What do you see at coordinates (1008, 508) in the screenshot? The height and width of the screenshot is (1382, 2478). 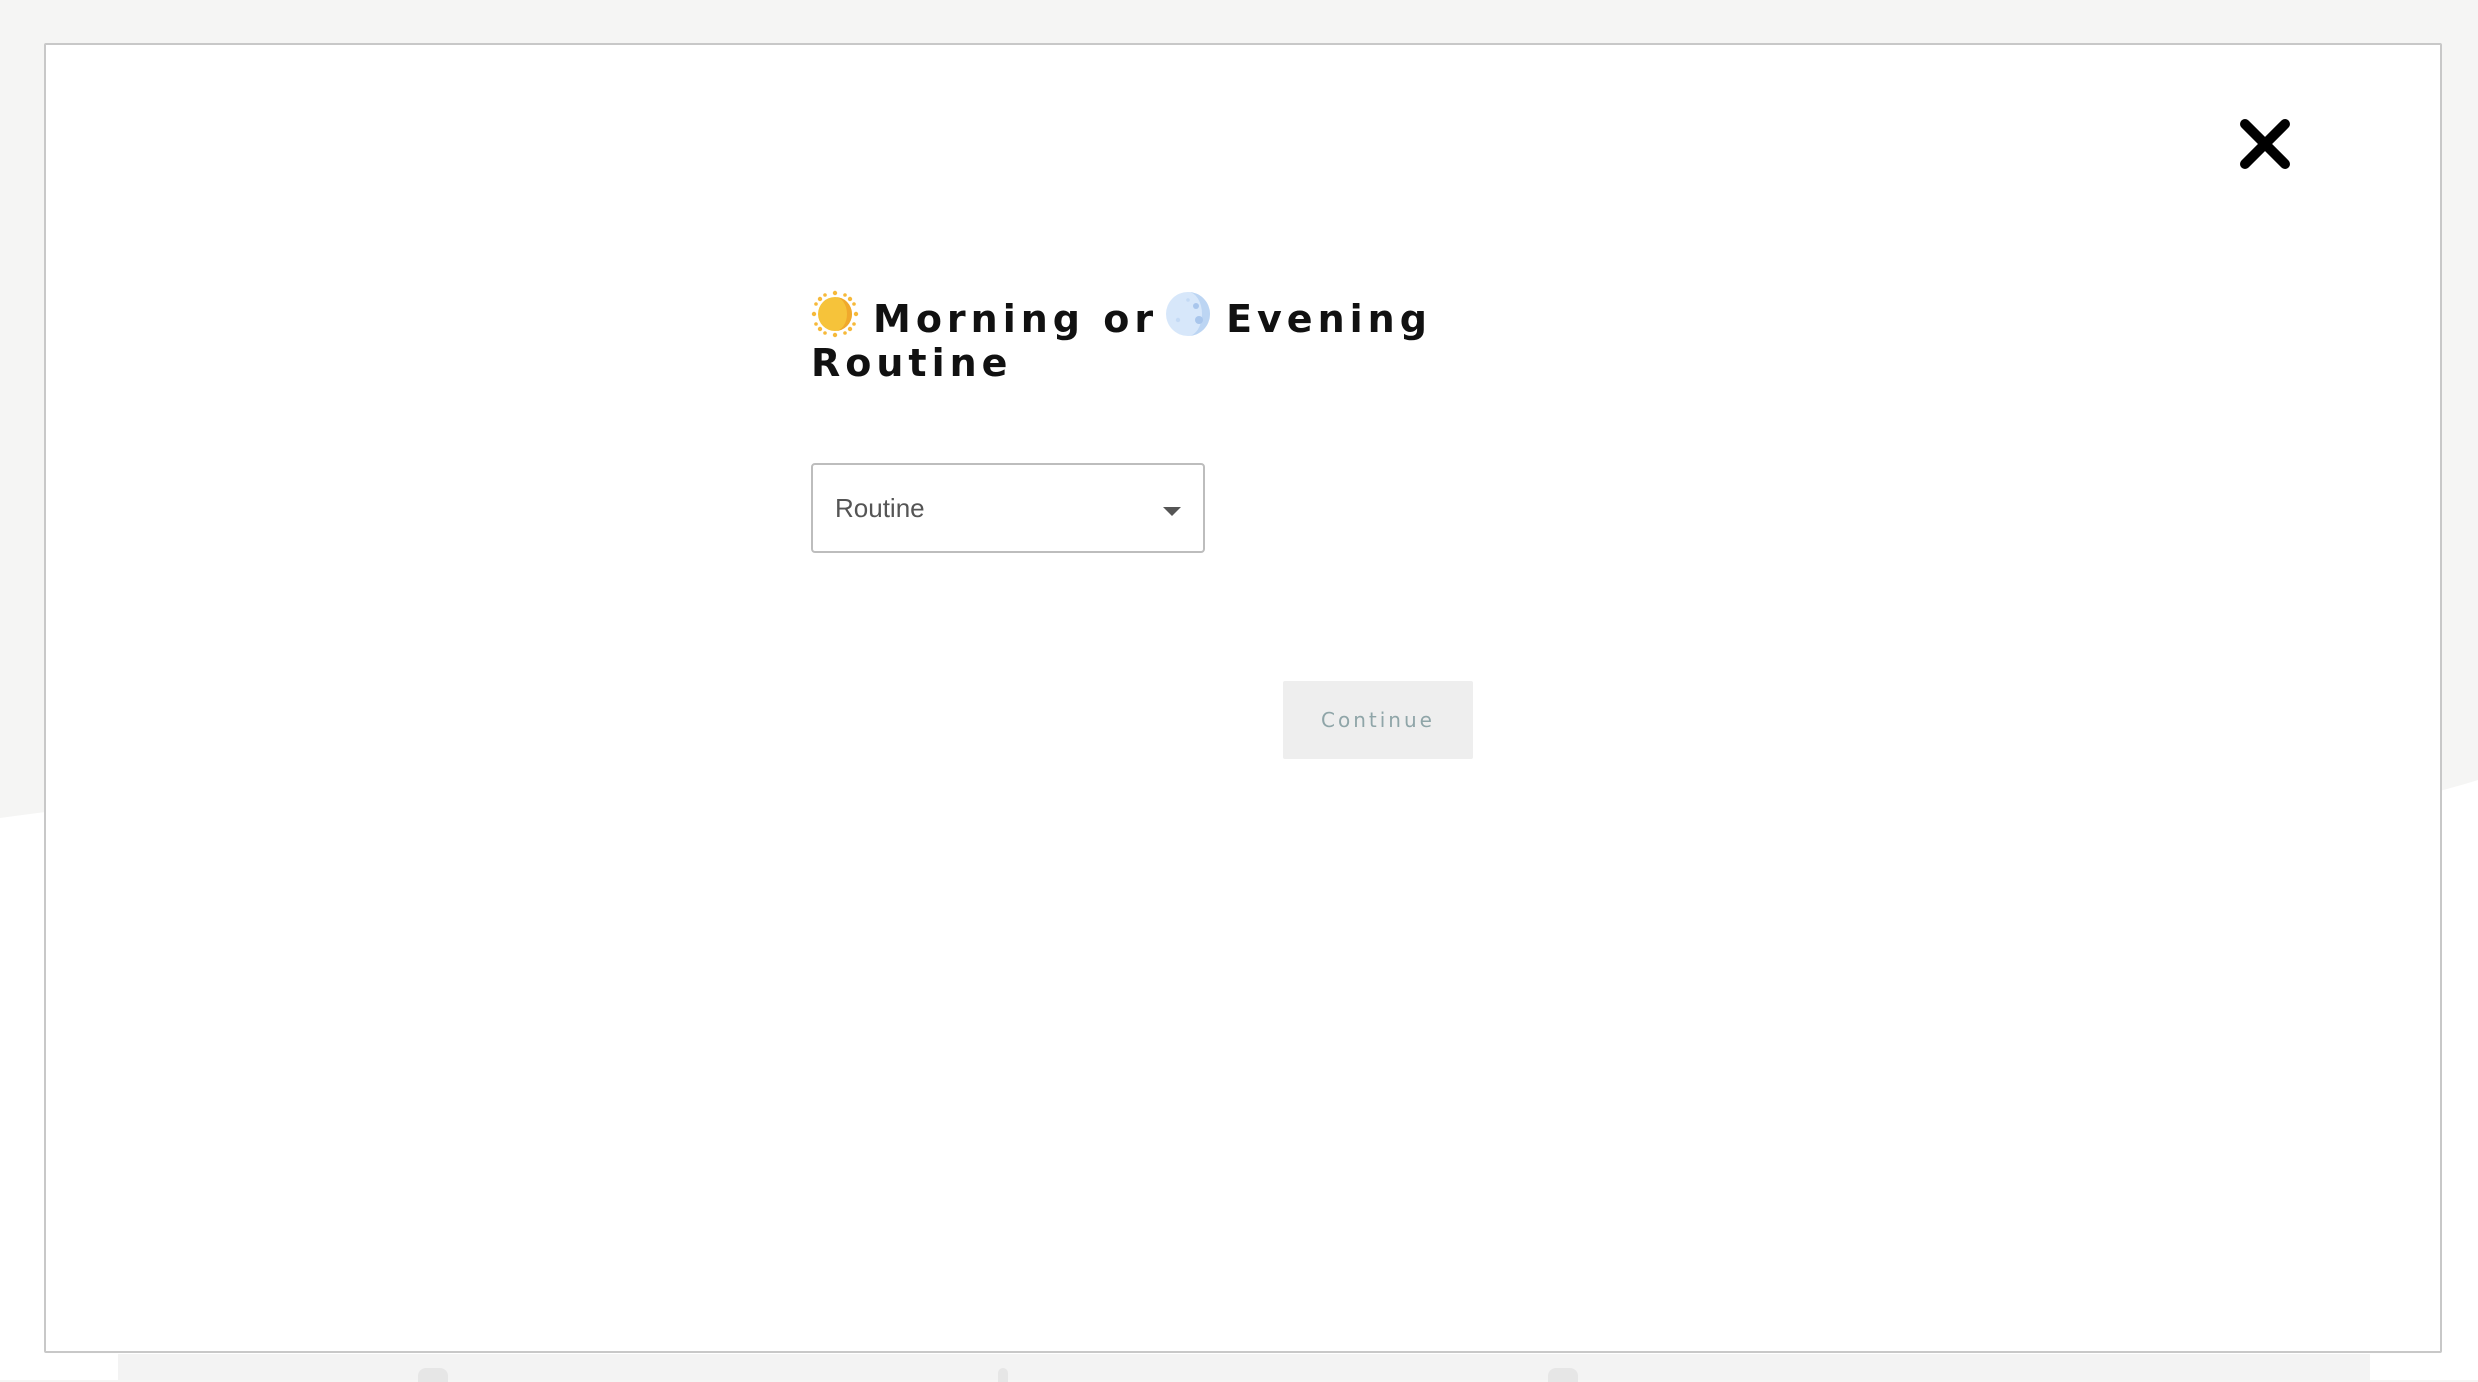 I see `routine-select: Routine` at bounding box center [1008, 508].